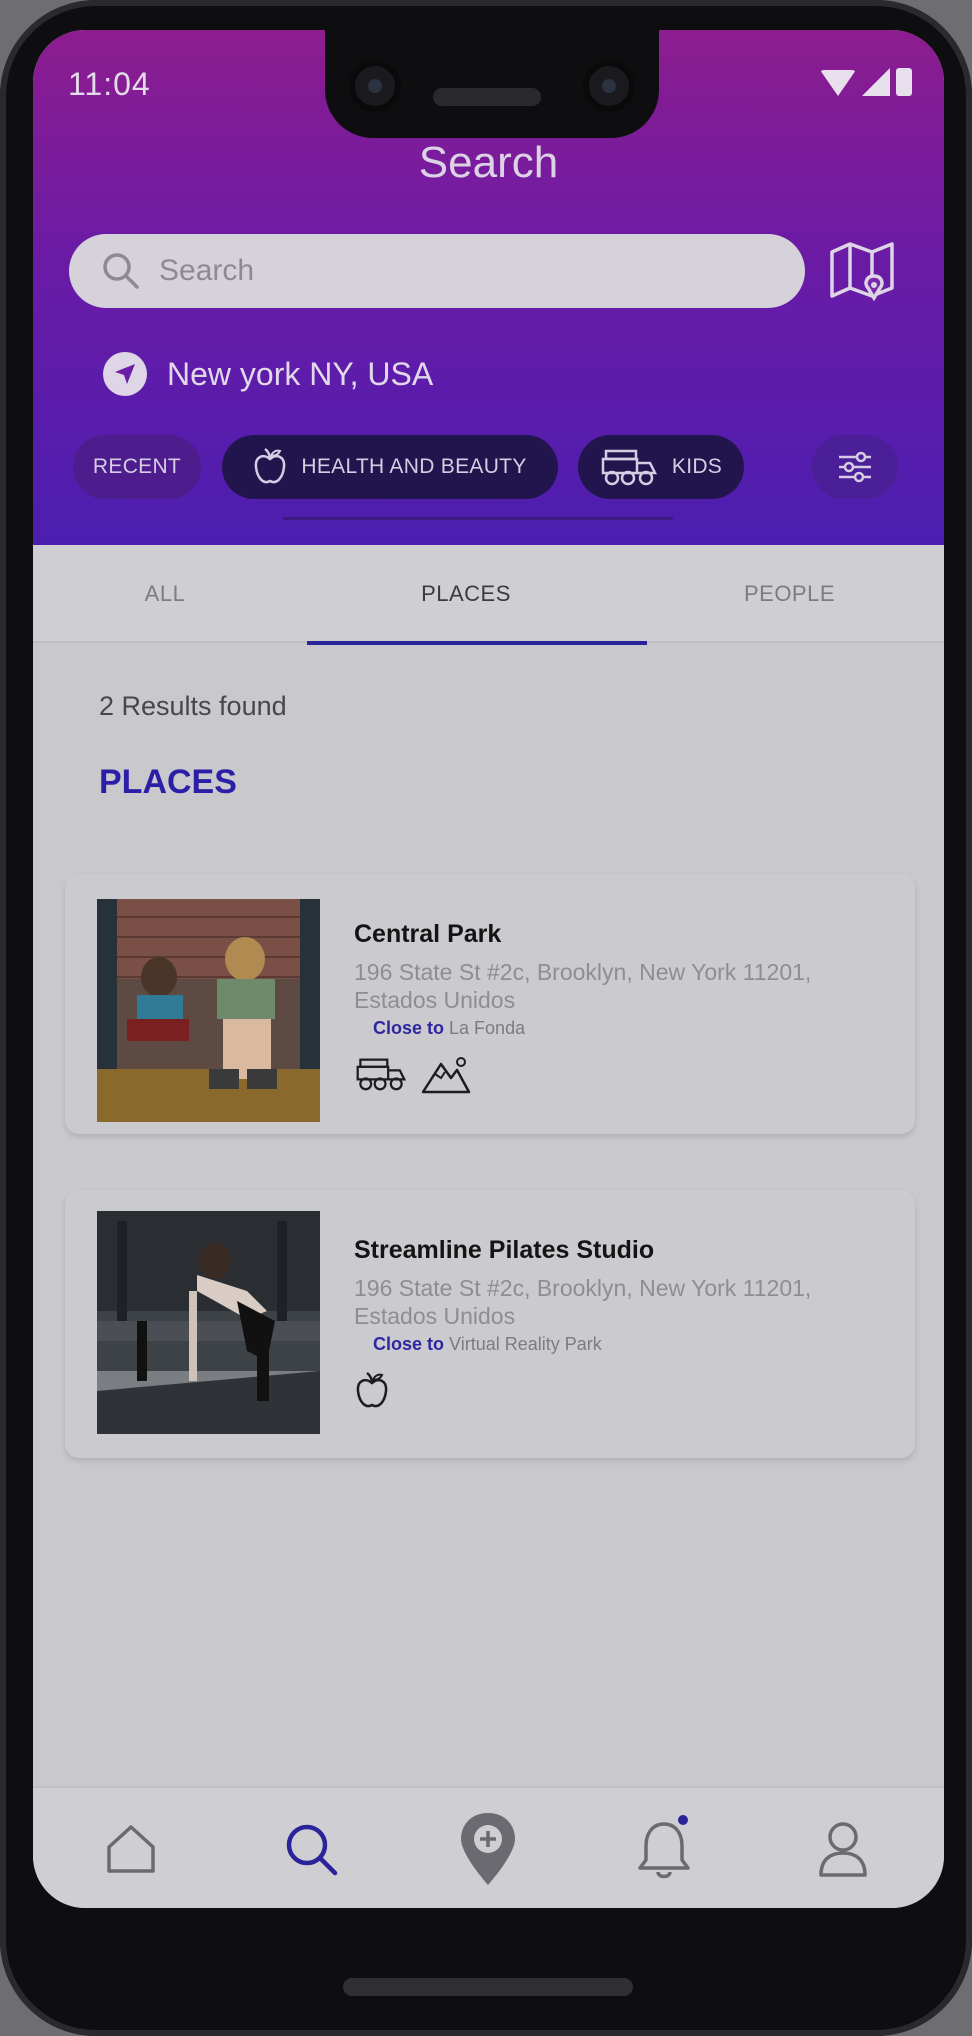  Describe the element at coordinates (697, 466) in the screenshot. I see `chip-label: KIDS` at that location.